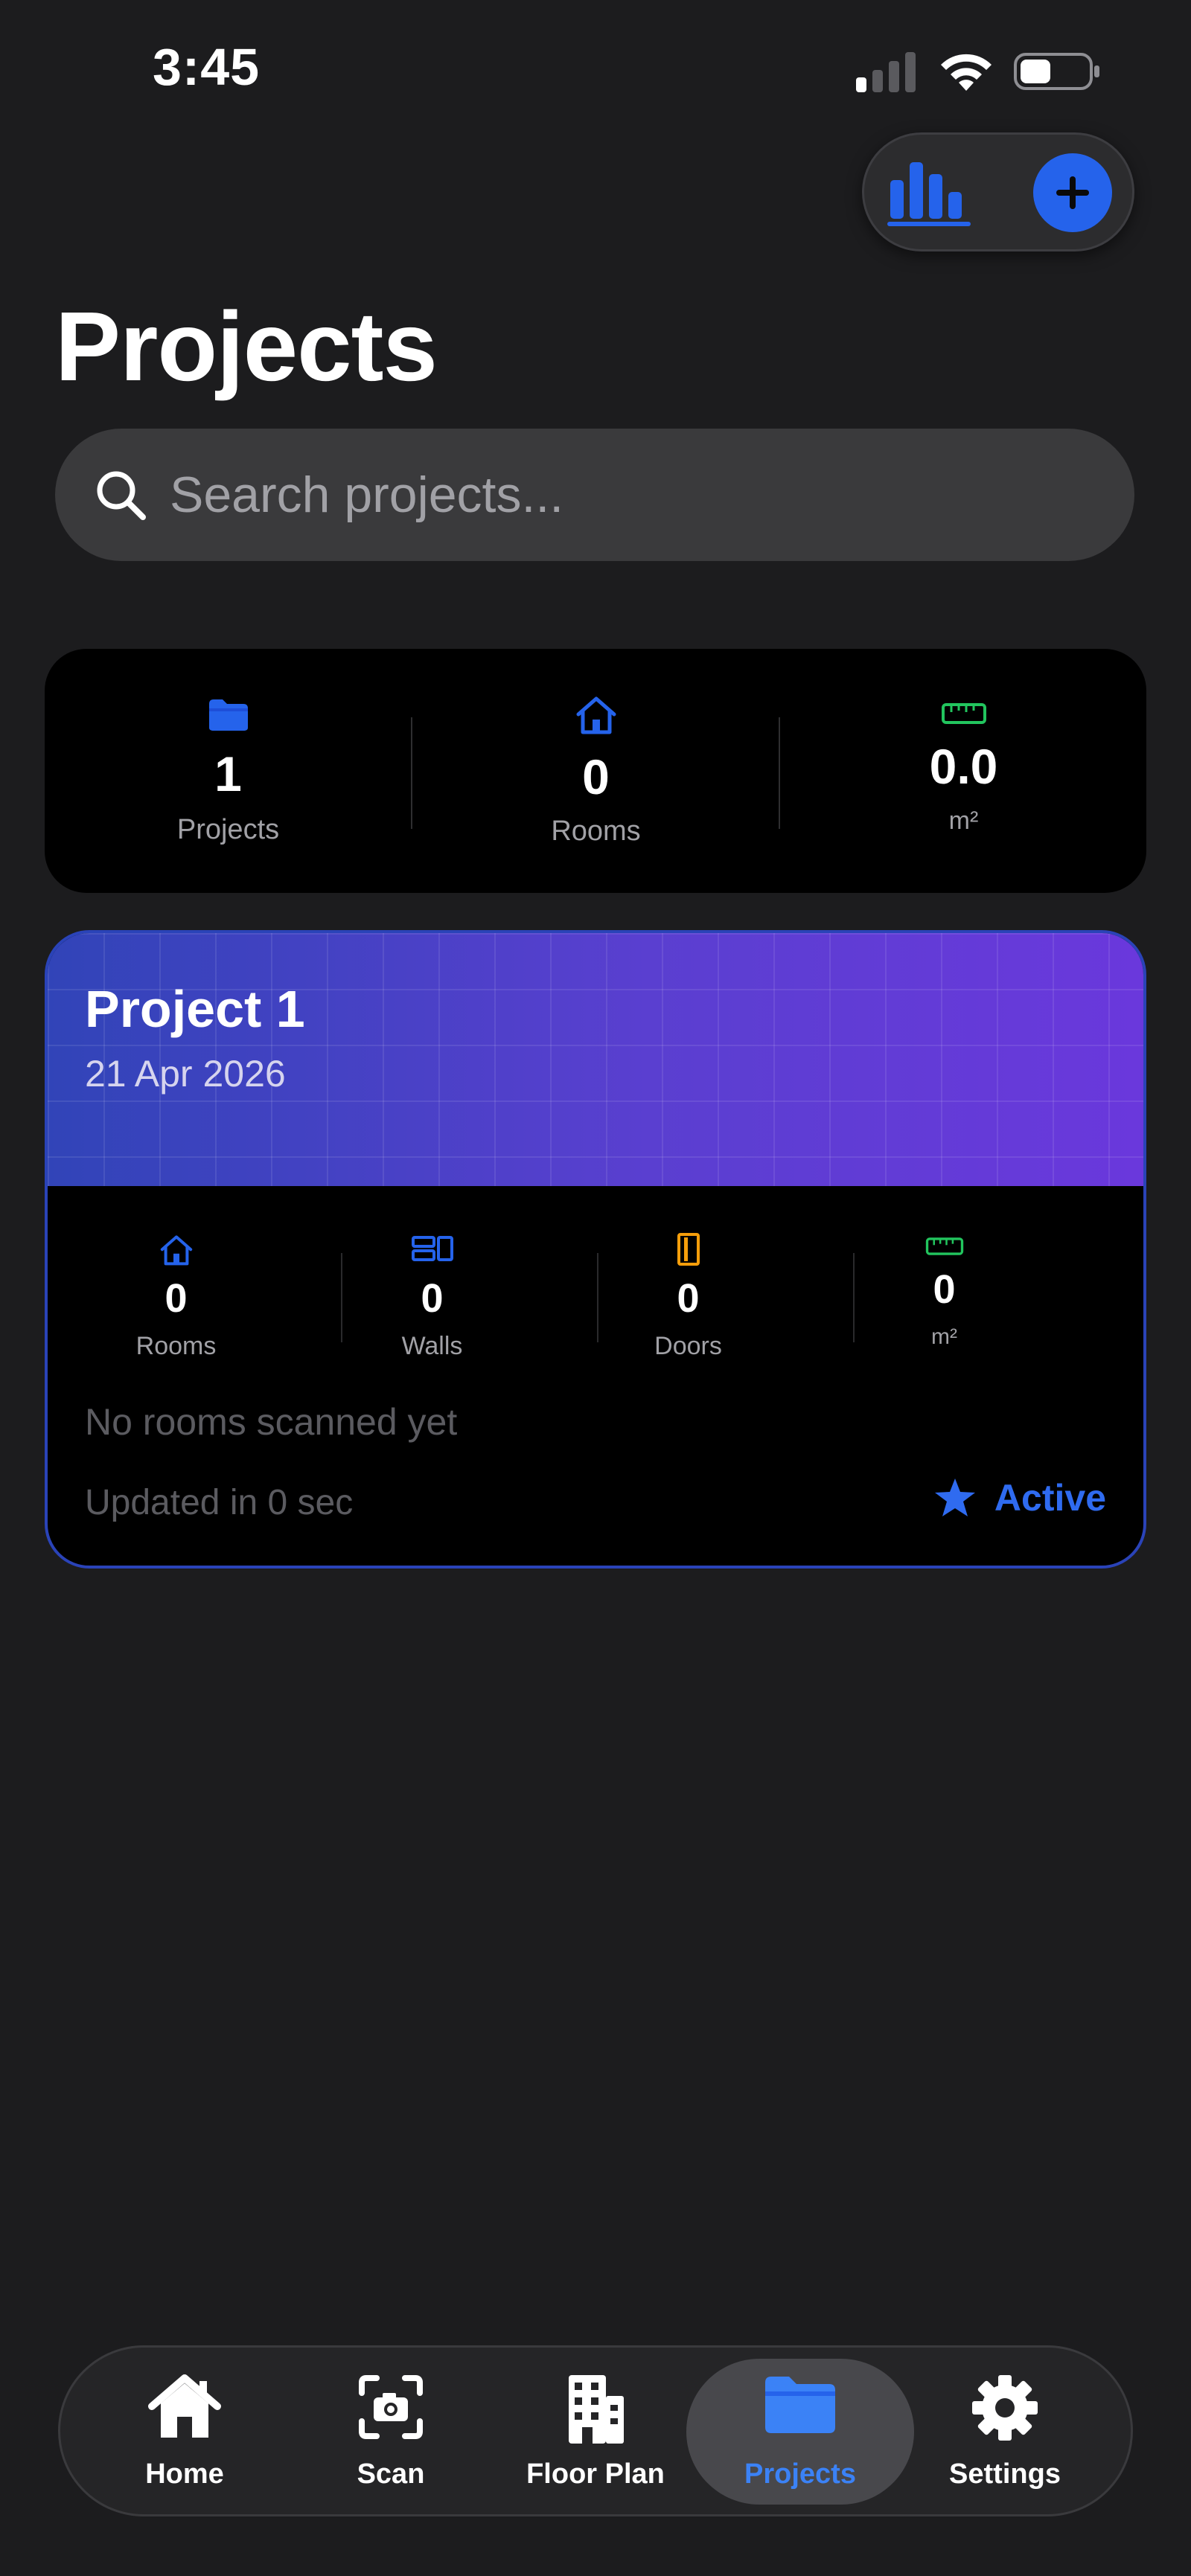  What do you see at coordinates (122, 496) in the screenshot?
I see `search-icon` at bounding box center [122, 496].